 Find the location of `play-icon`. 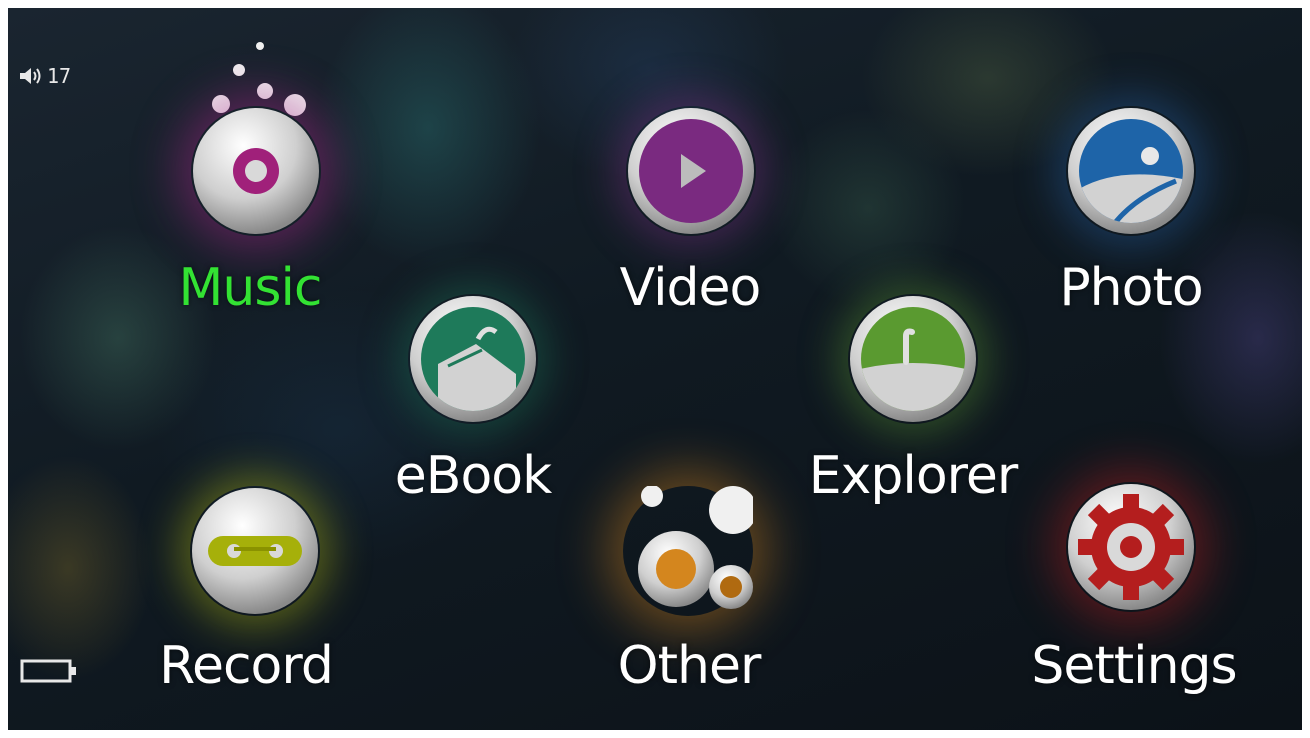

play-icon is located at coordinates (691, 171).